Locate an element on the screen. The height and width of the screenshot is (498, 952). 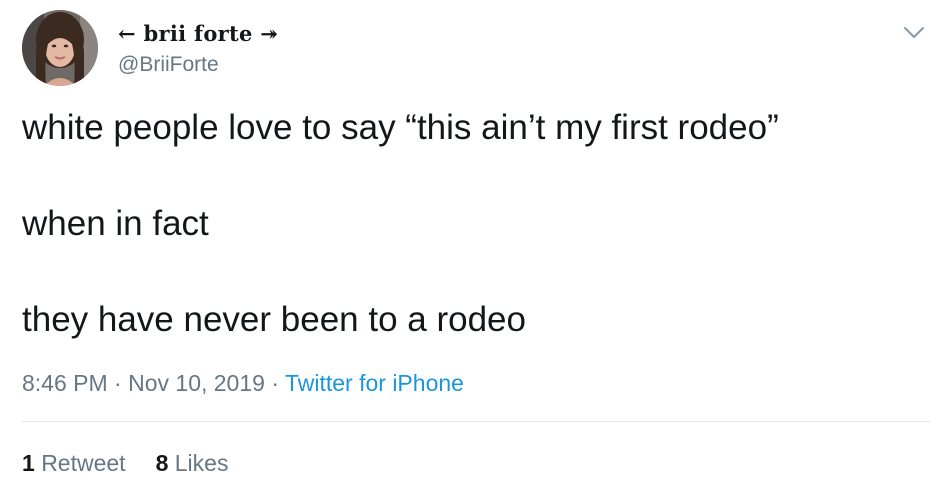
retweets-label: Retweet is located at coordinates (83, 463).